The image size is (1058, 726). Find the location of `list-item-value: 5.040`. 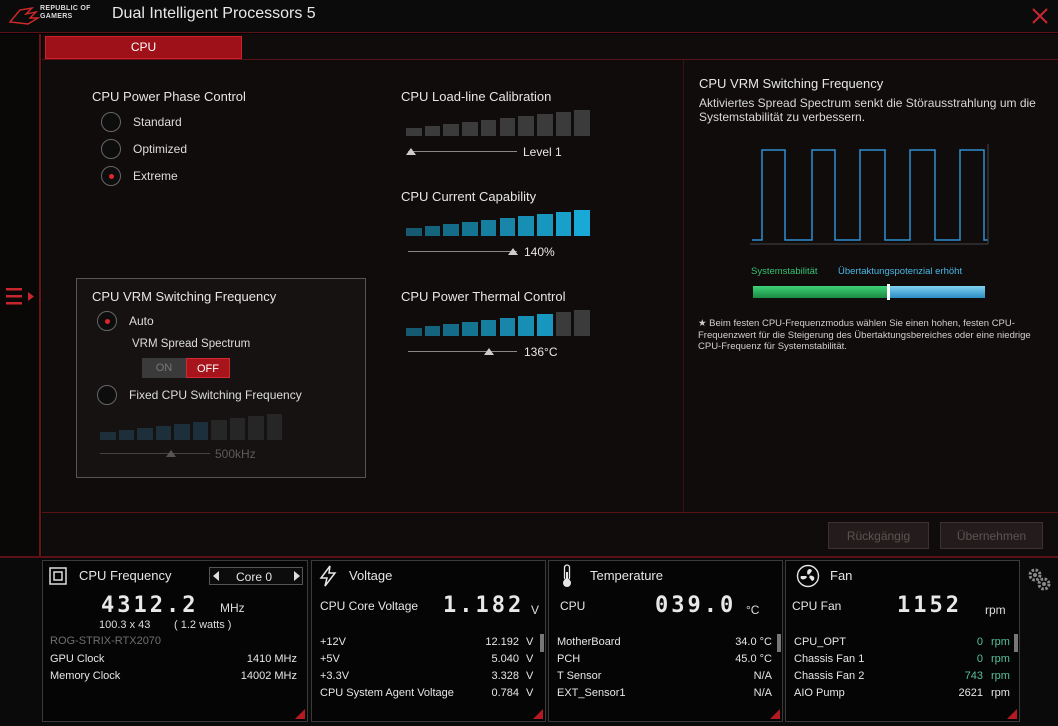

list-item-value: 5.040 is located at coordinates (505, 659).